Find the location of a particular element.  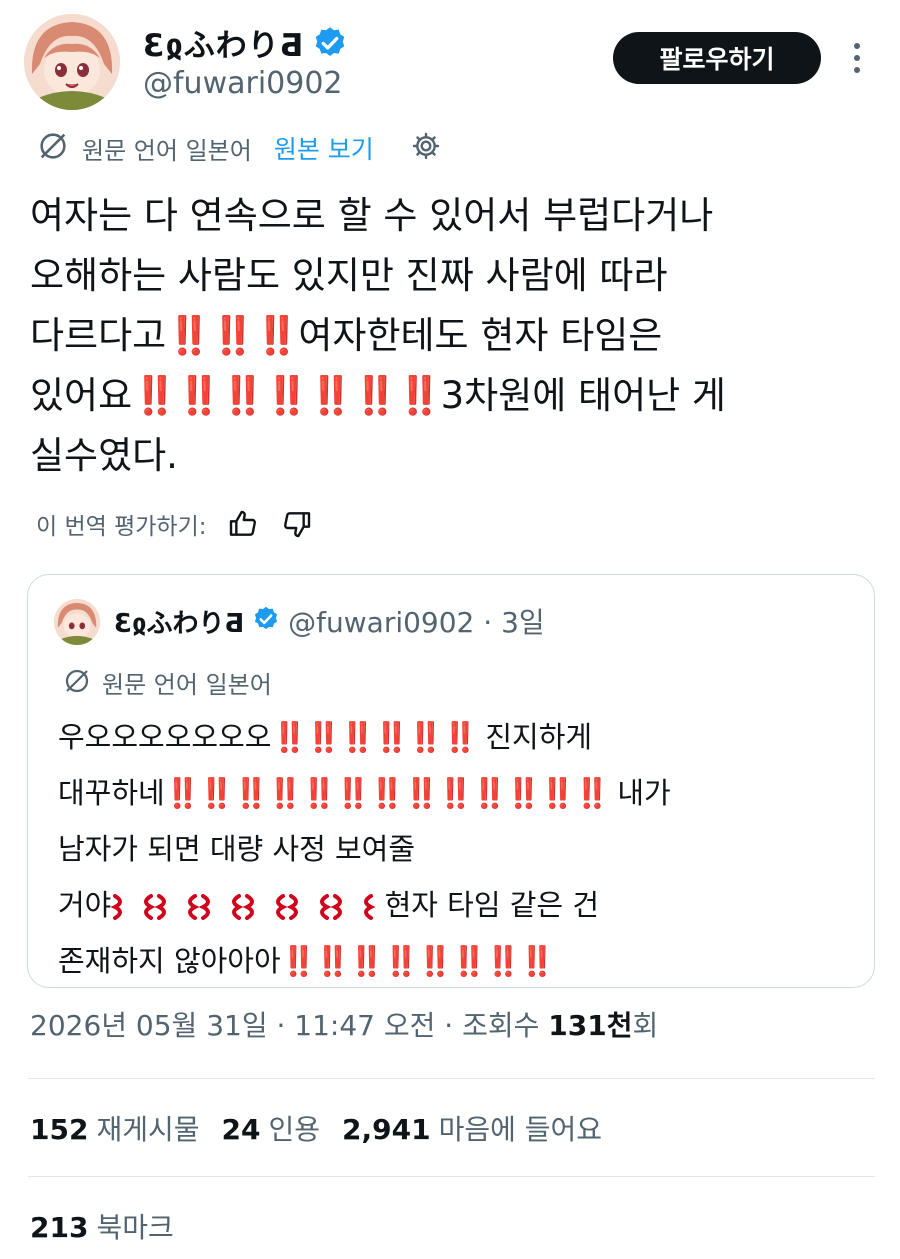

engagement-stats: 152 재게시물 24 인용 2,941 마음에 들어요 is located at coordinates (316, 1128).